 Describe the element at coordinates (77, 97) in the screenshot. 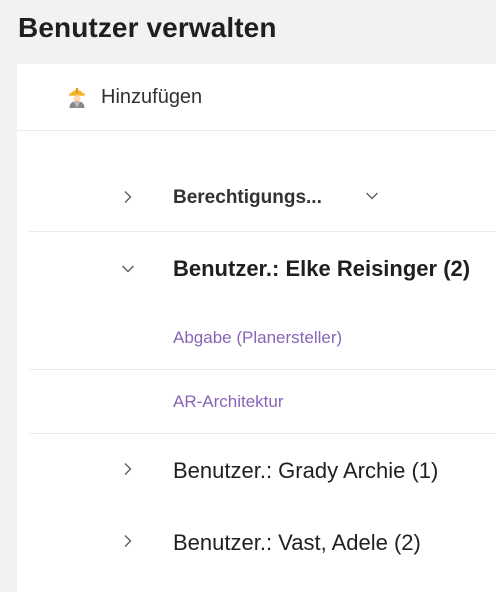

I see `construction-worker-icon` at that location.